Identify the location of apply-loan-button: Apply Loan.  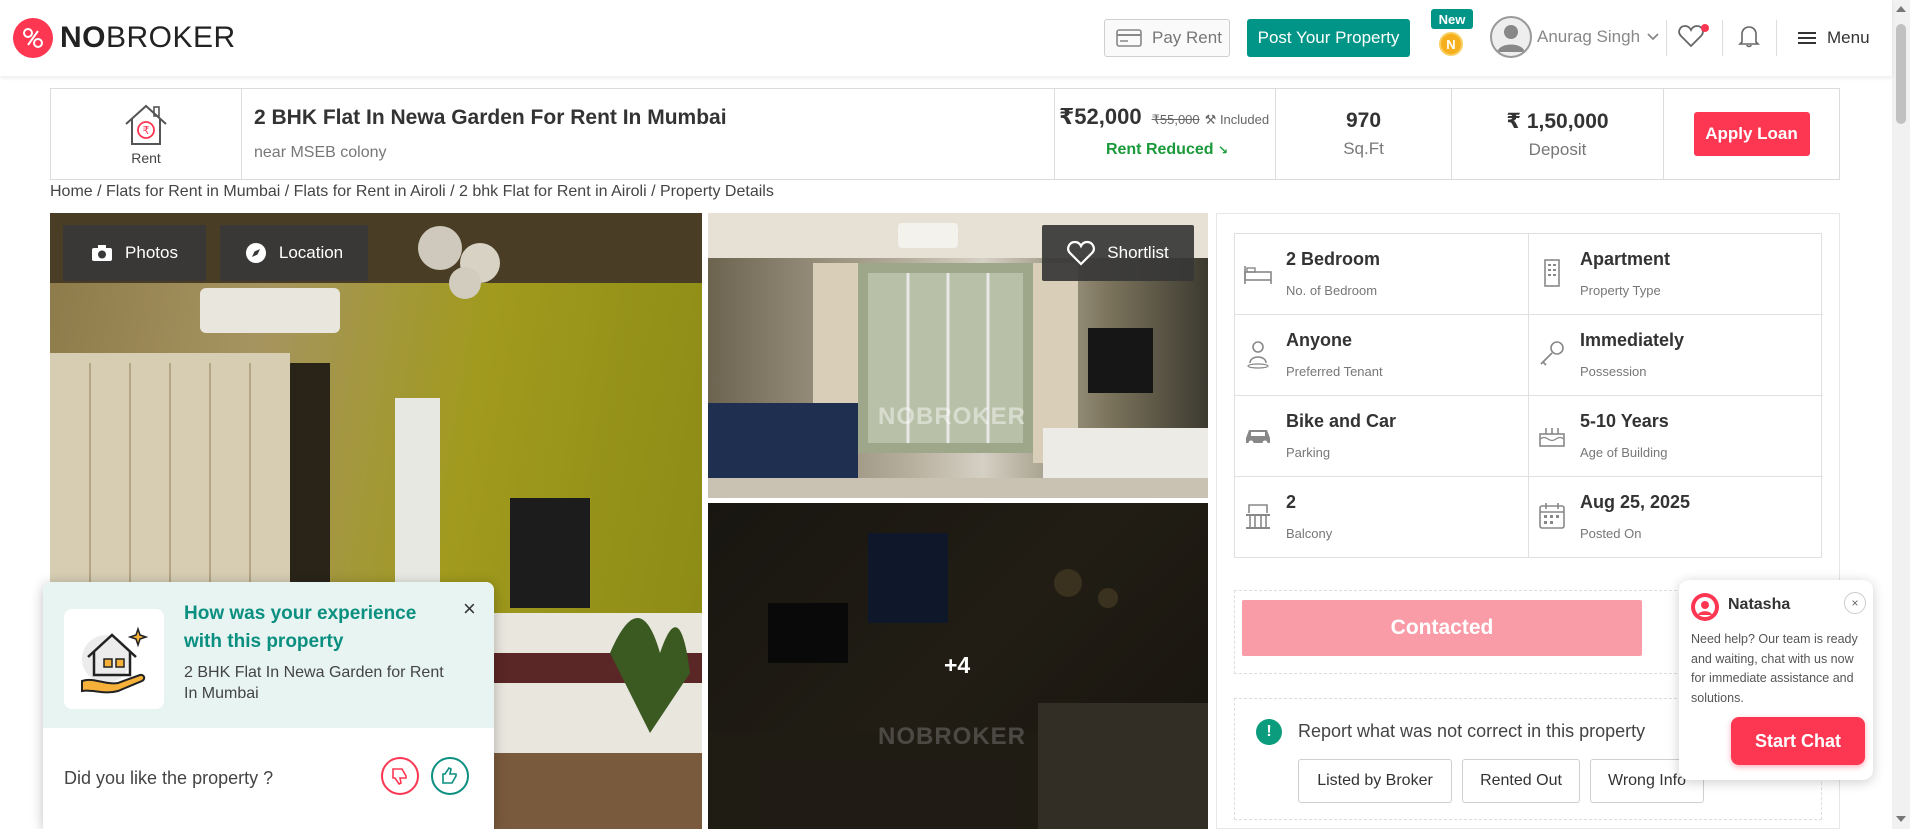
(1751, 134).